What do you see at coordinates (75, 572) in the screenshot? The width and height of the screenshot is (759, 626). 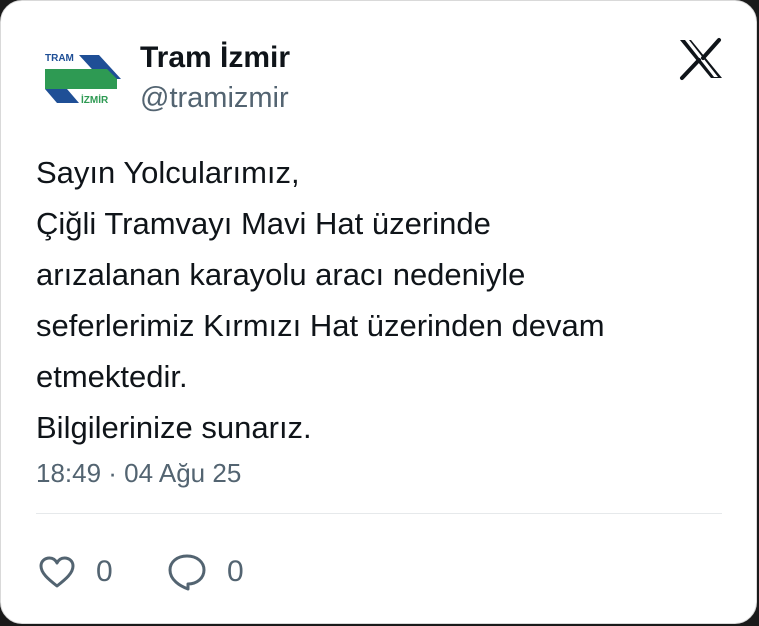 I see `like-button: 0` at bounding box center [75, 572].